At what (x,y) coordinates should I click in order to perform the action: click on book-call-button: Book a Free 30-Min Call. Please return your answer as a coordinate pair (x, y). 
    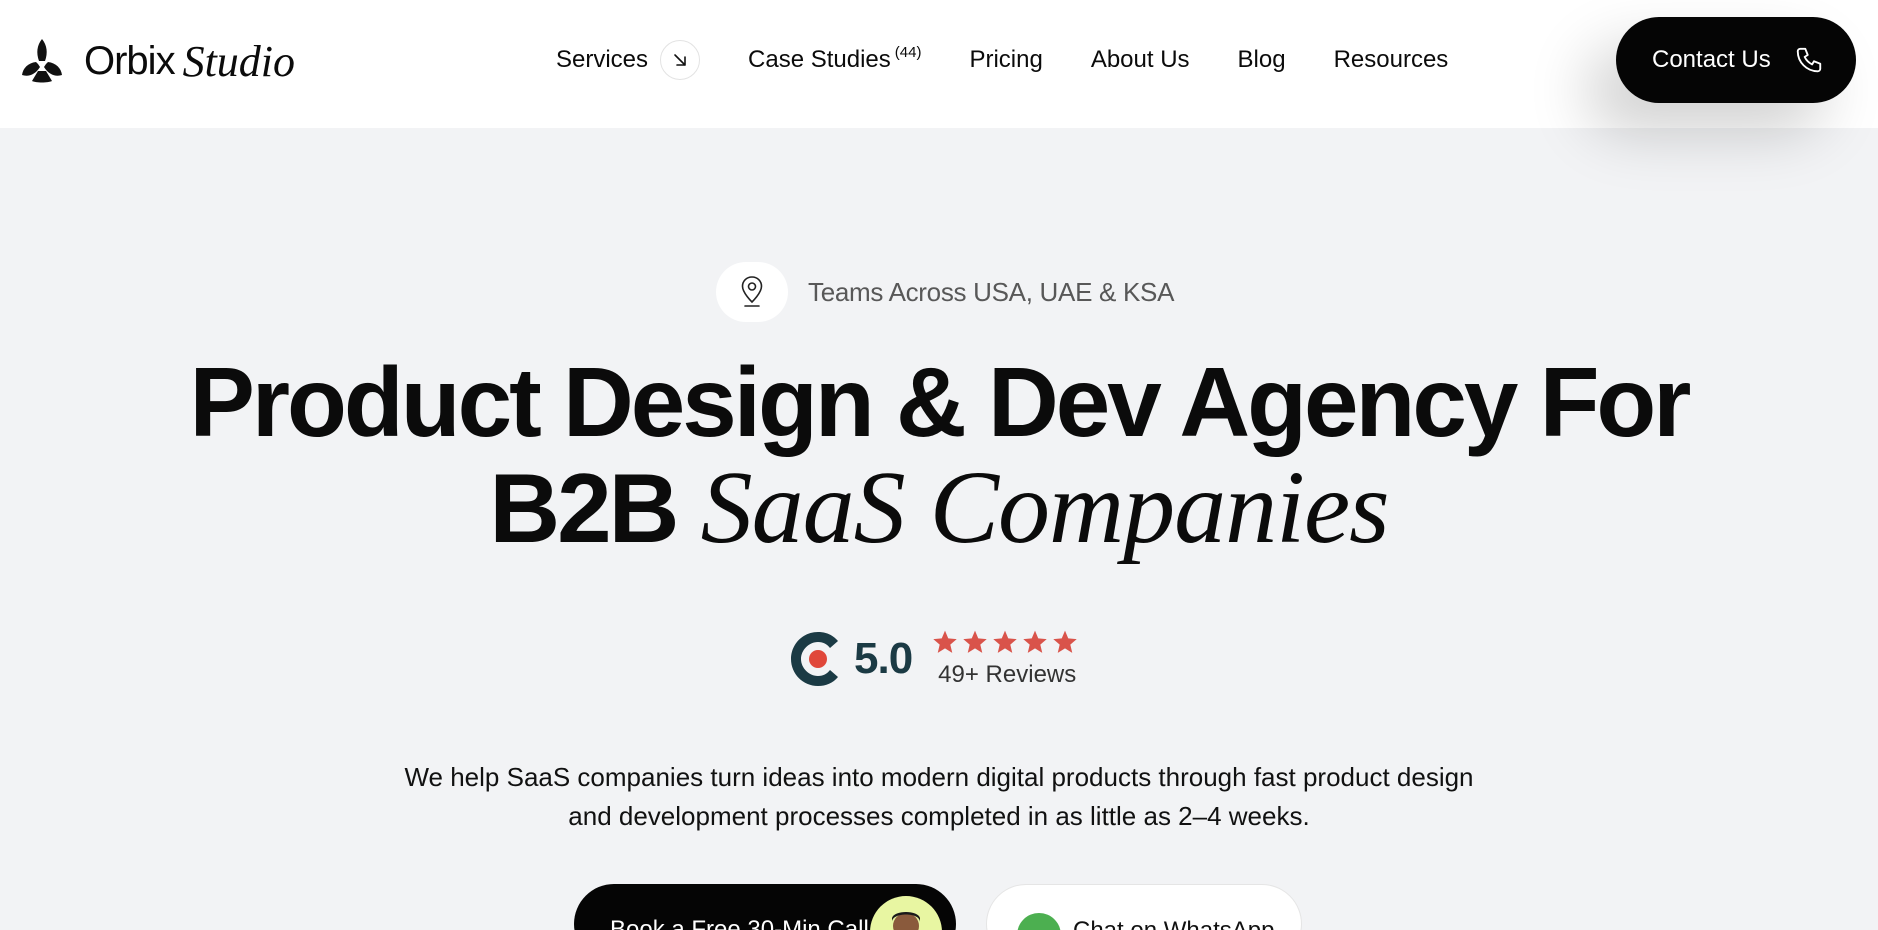
    Looking at the image, I should click on (765, 907).